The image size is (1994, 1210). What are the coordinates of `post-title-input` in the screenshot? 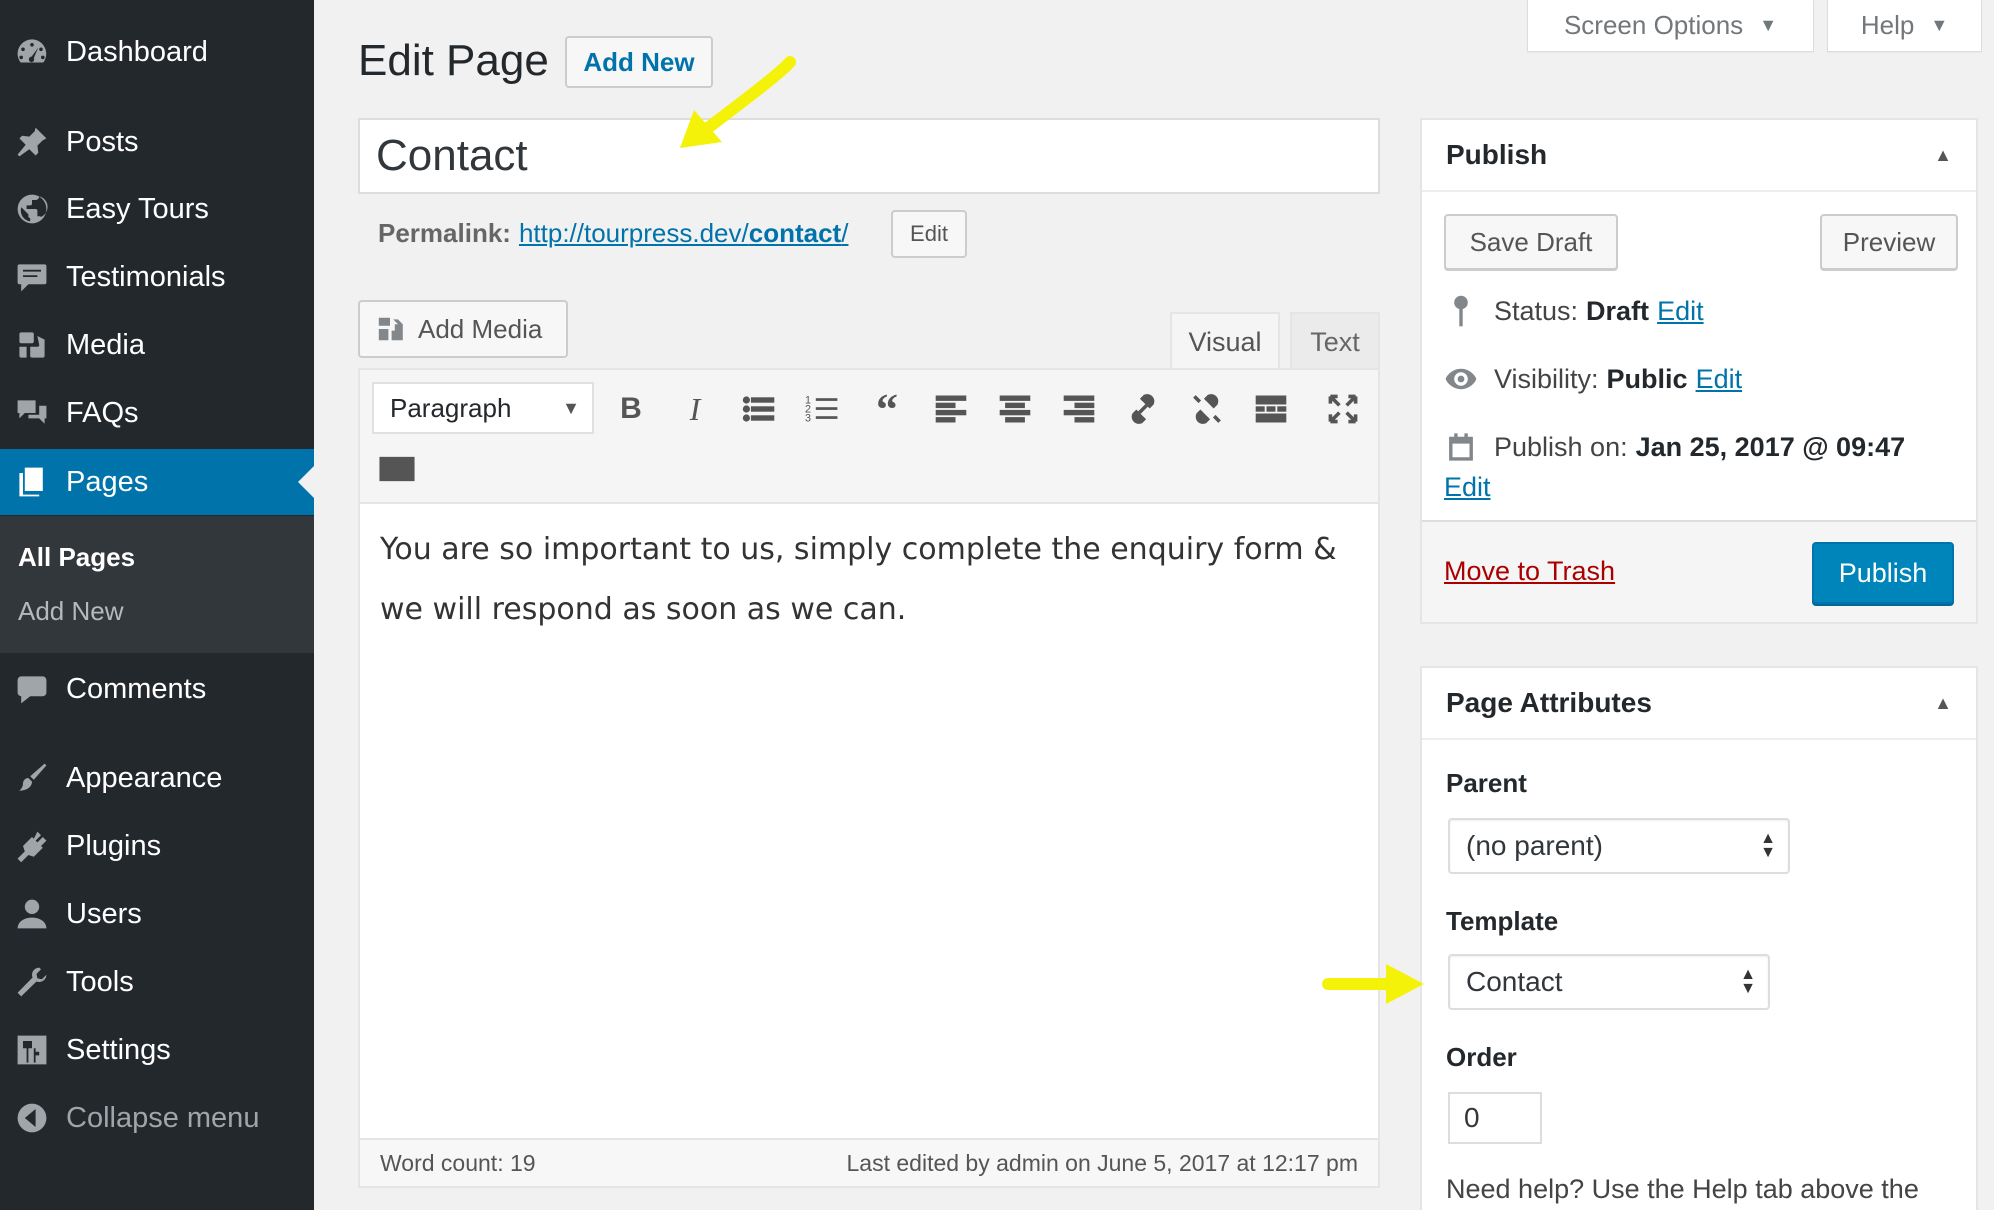 It's located at (869, 156).